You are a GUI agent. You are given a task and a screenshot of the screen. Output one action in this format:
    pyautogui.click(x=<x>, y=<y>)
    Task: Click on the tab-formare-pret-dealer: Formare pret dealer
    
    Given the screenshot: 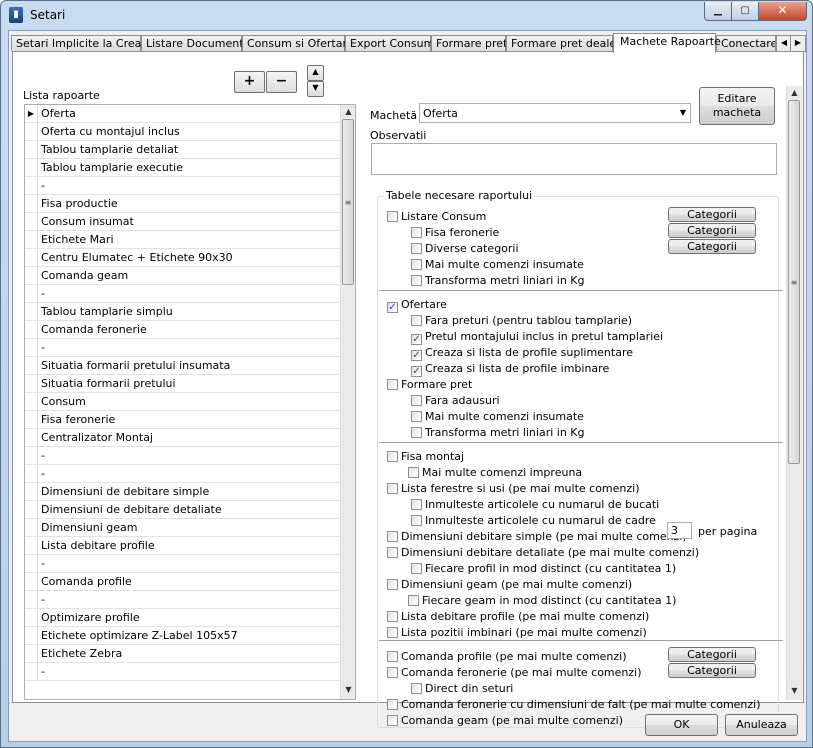 What is the action you would take?
    pyautogui.click(x=563, y=43)
    